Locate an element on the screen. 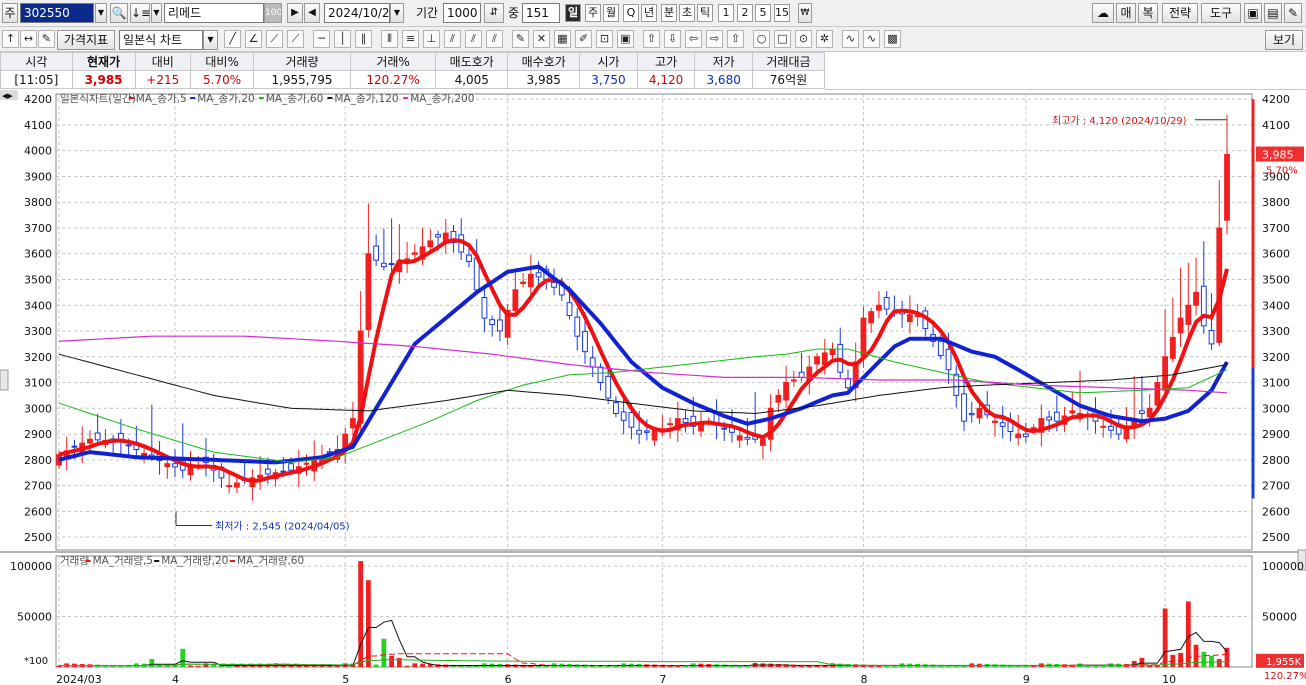 Image resolution: width=1306 pixels, height=685 pixels. calendar-dropdown-icon: ▼ is located at coordinates (397, 13).